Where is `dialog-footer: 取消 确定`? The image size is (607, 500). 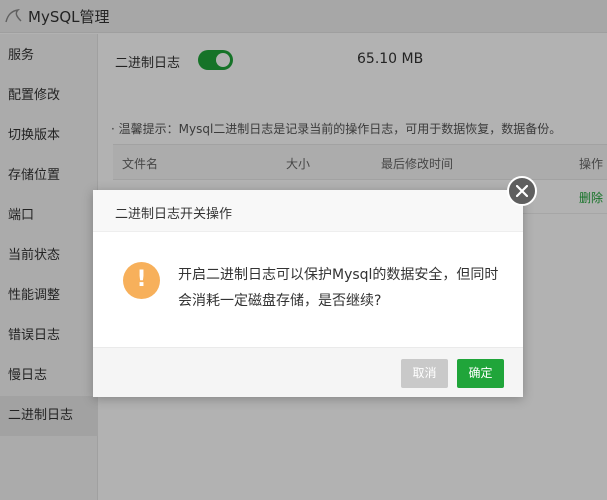
dialog-footer: 取消 确定 is located at coordinates (308, 372).